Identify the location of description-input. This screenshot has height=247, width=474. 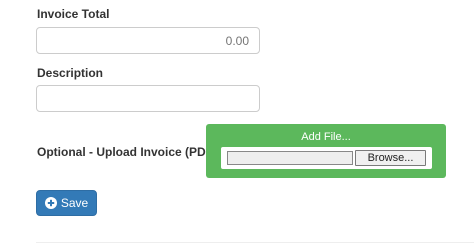
(148, 98).